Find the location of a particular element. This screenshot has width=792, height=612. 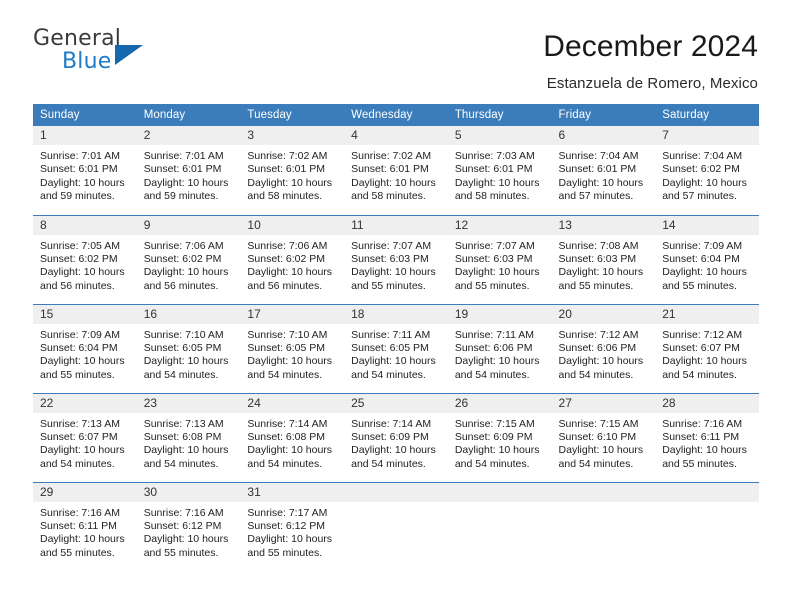

day-daylight-line2-text: and 58 minutes. is located at coordinates (492, 196).